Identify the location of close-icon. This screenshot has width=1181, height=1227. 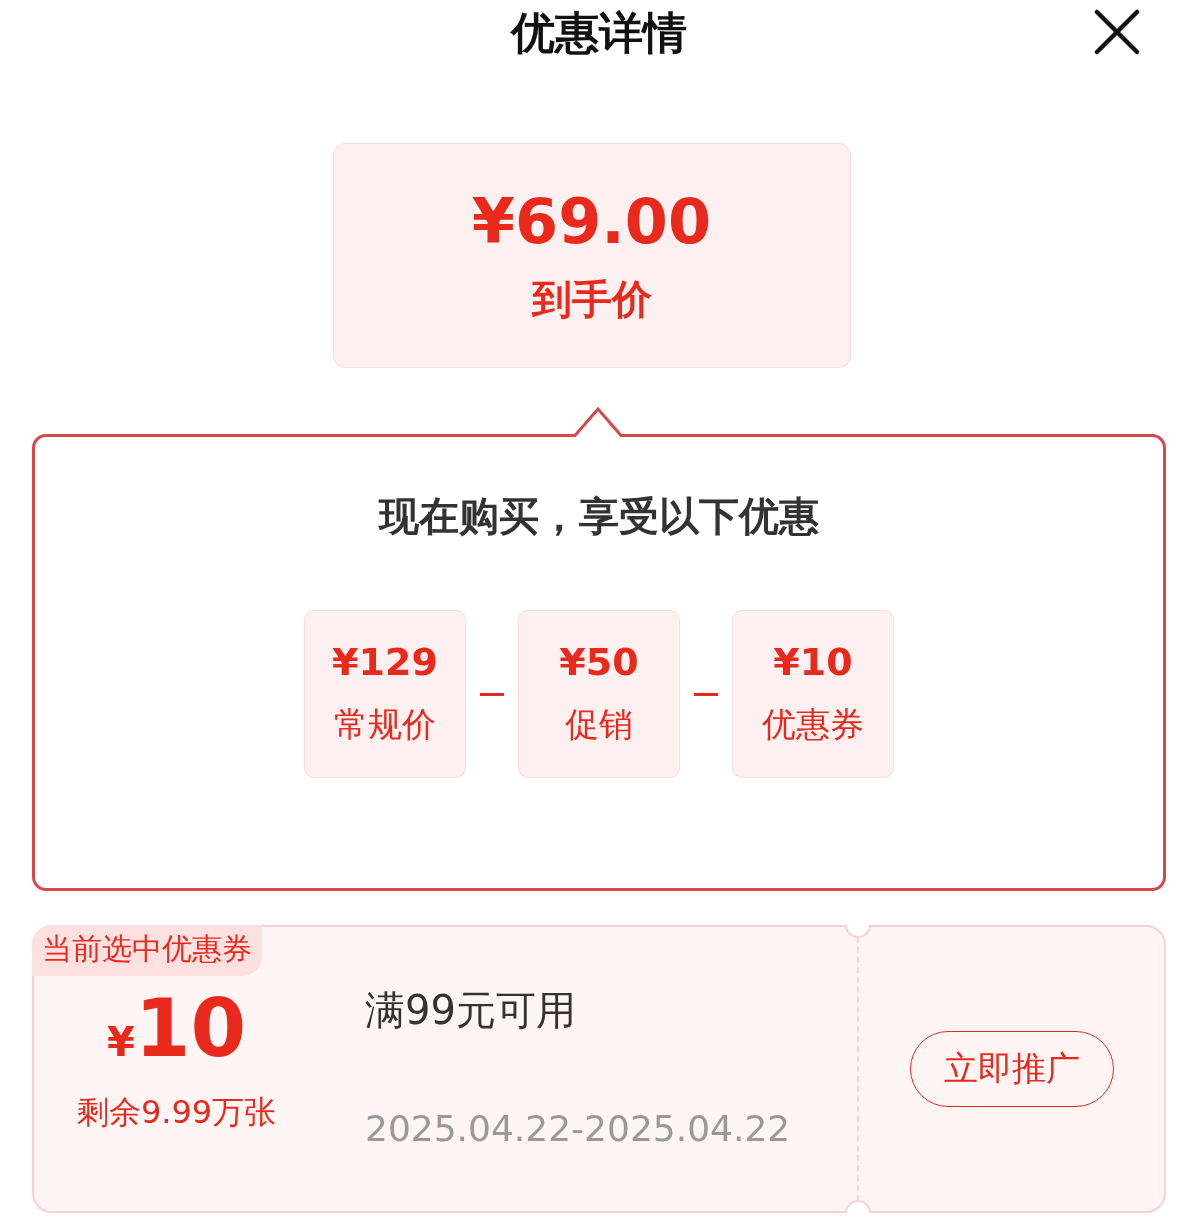
(1117, 32).